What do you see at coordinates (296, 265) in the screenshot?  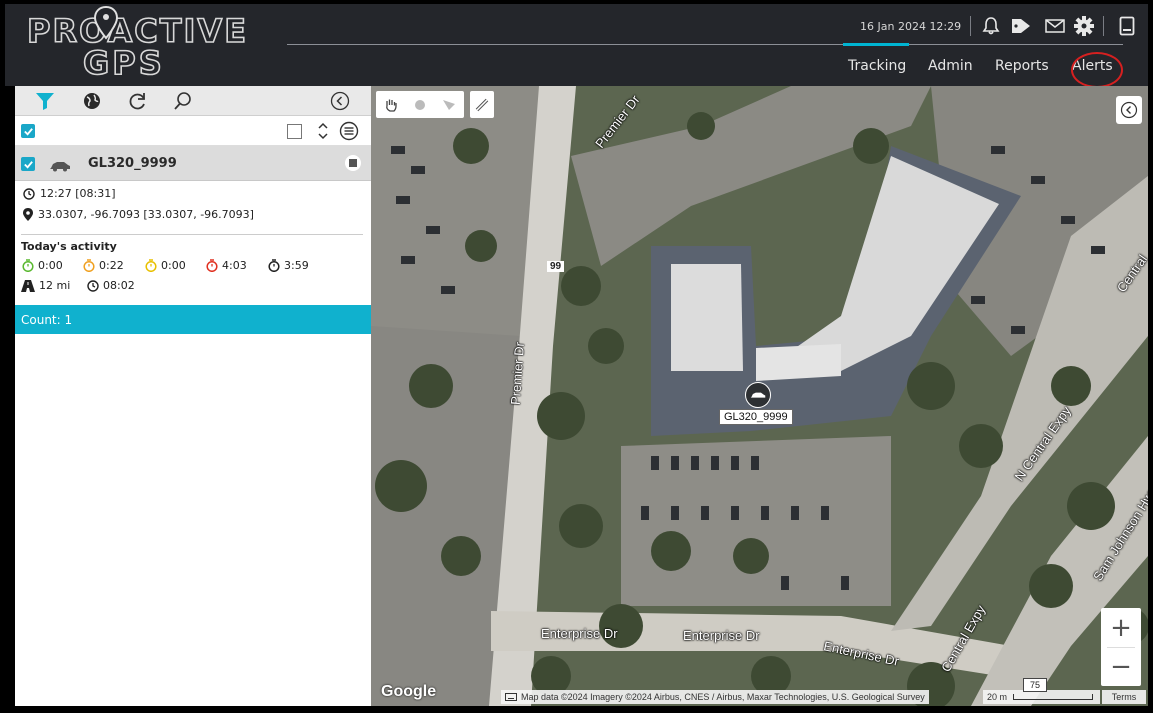 I see `timer-value: 3:59` at bounding box center [296, 265].